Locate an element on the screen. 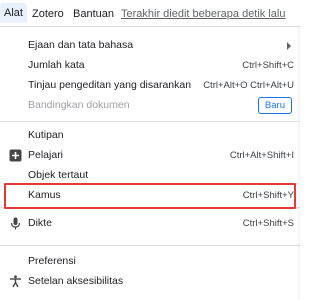 This screenshot has height=300, width=320. menu-item-bandingkan-dokumen: Bandingkan dokumen Baru is located at coordinates (150, 106).